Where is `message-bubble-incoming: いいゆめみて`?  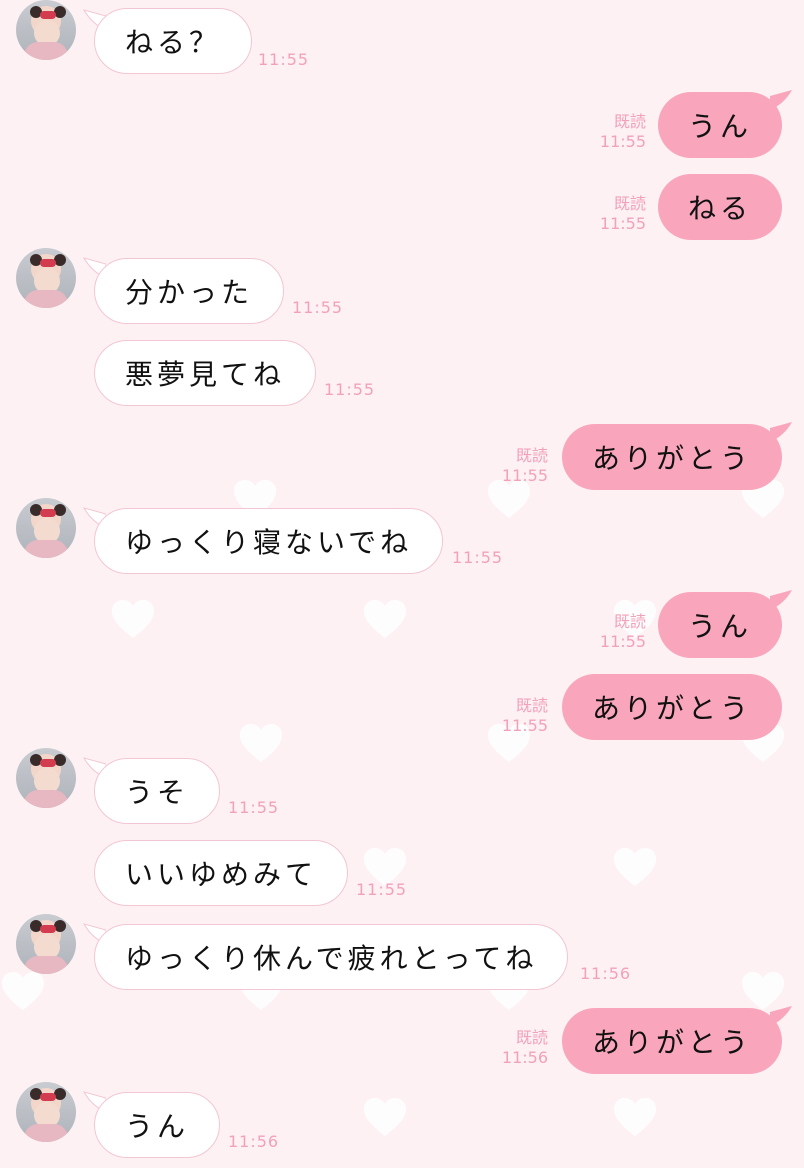 message-bubble-incoming: いいゆめみて is located at coordinates (221, 873).